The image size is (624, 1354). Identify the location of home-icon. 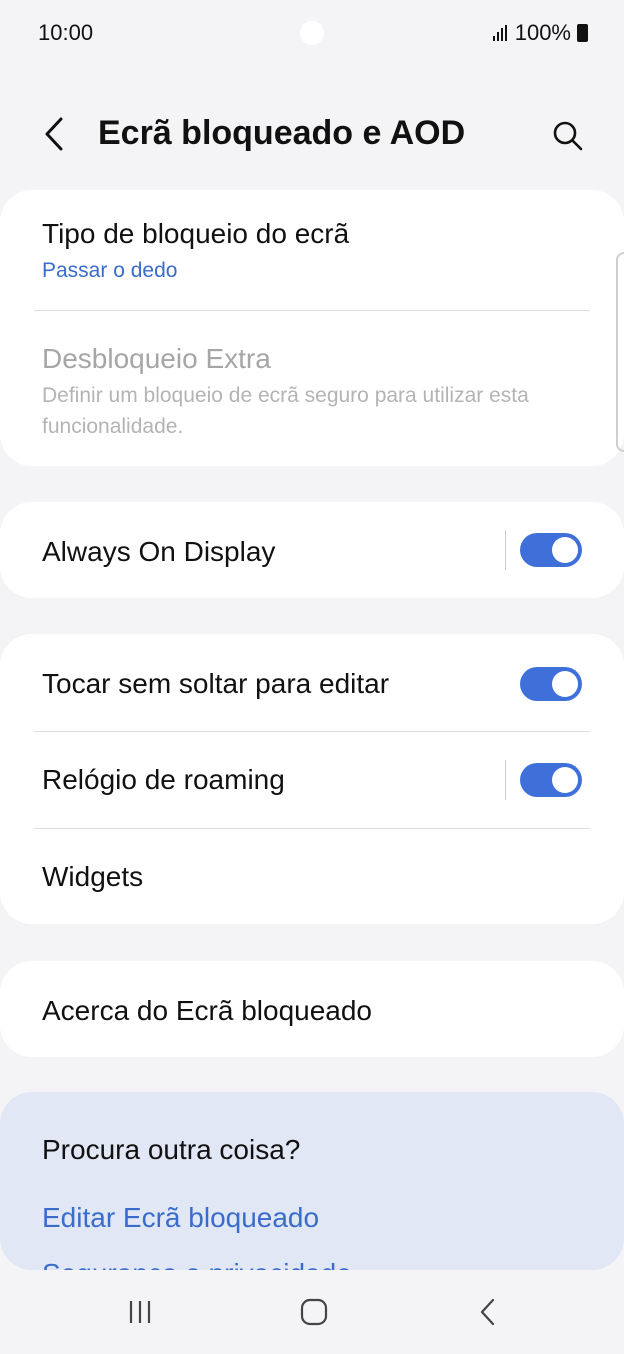
(314, 1312).